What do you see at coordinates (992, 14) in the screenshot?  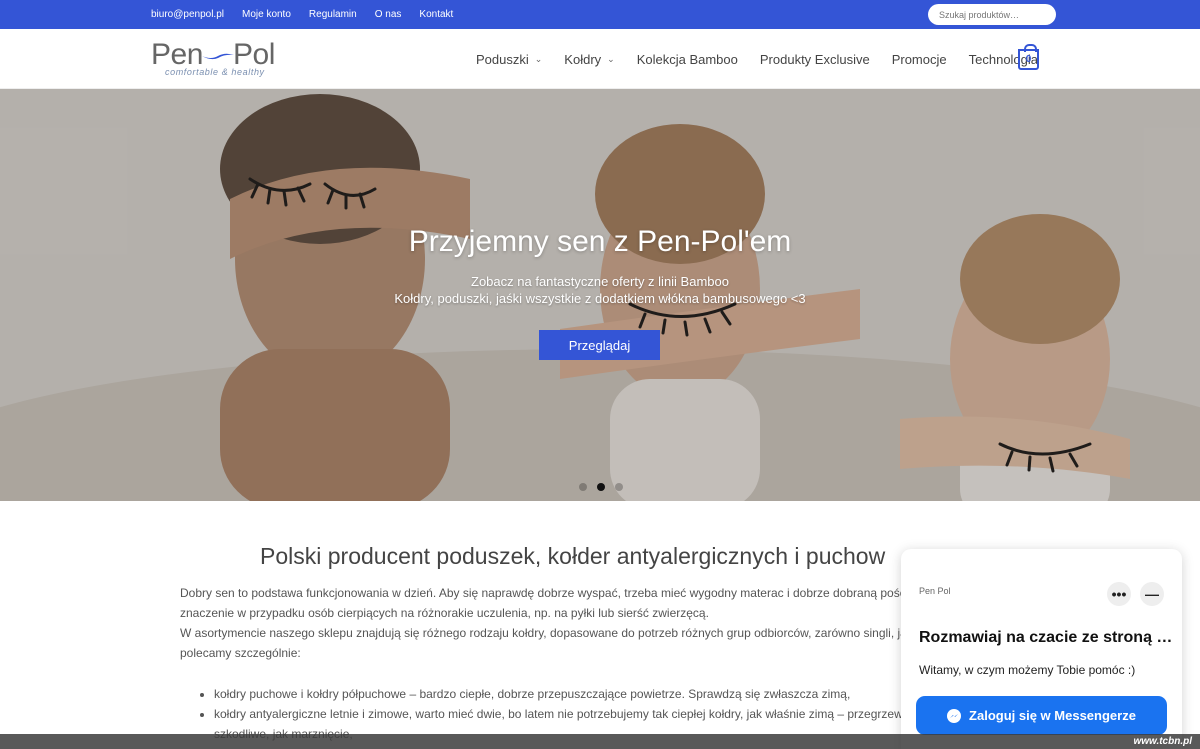 I see `product-search-input` at bounding box center [992, 14].